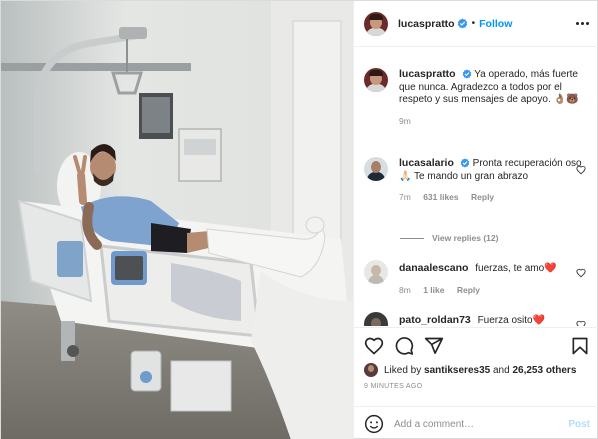 This screenshot has height=439, width=598. What do you see at coordinates (405, 197) in the screenshot?
I see `comment-time: 7m` at bounding box center [405, 197].